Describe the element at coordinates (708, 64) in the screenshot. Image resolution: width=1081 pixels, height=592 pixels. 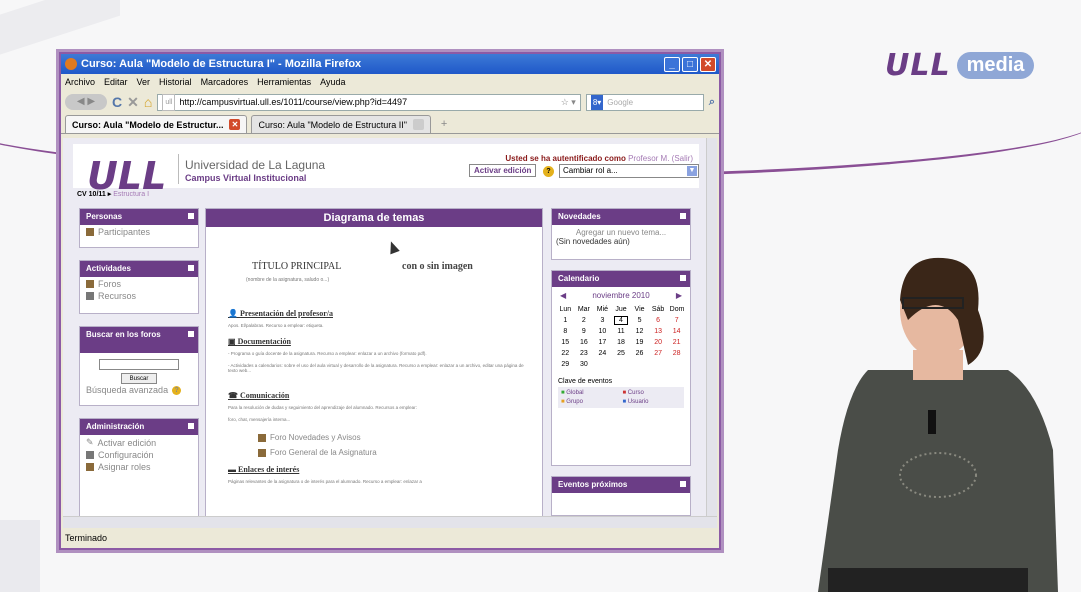
I see `close-button: ✕` at that location.